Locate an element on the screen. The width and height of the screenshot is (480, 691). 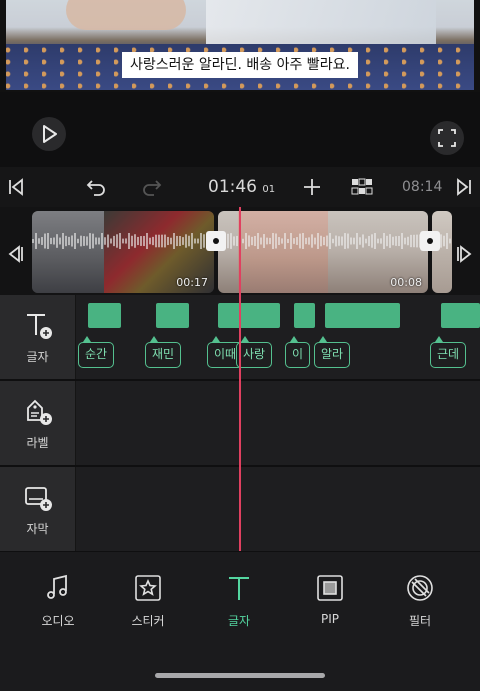
text-chip: 사랑 is located at coordinates (254, 352).